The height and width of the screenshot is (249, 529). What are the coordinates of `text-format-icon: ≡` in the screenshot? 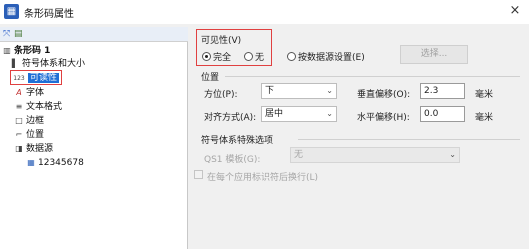 It's located at (19, 106).